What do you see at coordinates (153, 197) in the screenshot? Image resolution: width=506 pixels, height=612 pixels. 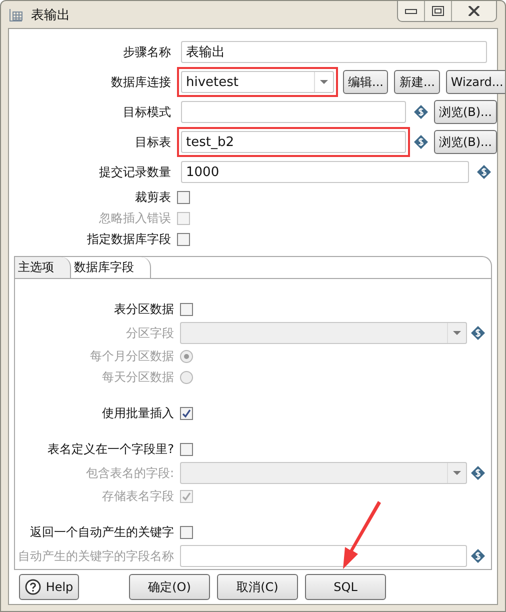 I see `checkbox-label: 裁剪表` at bounding box center [153, 197].